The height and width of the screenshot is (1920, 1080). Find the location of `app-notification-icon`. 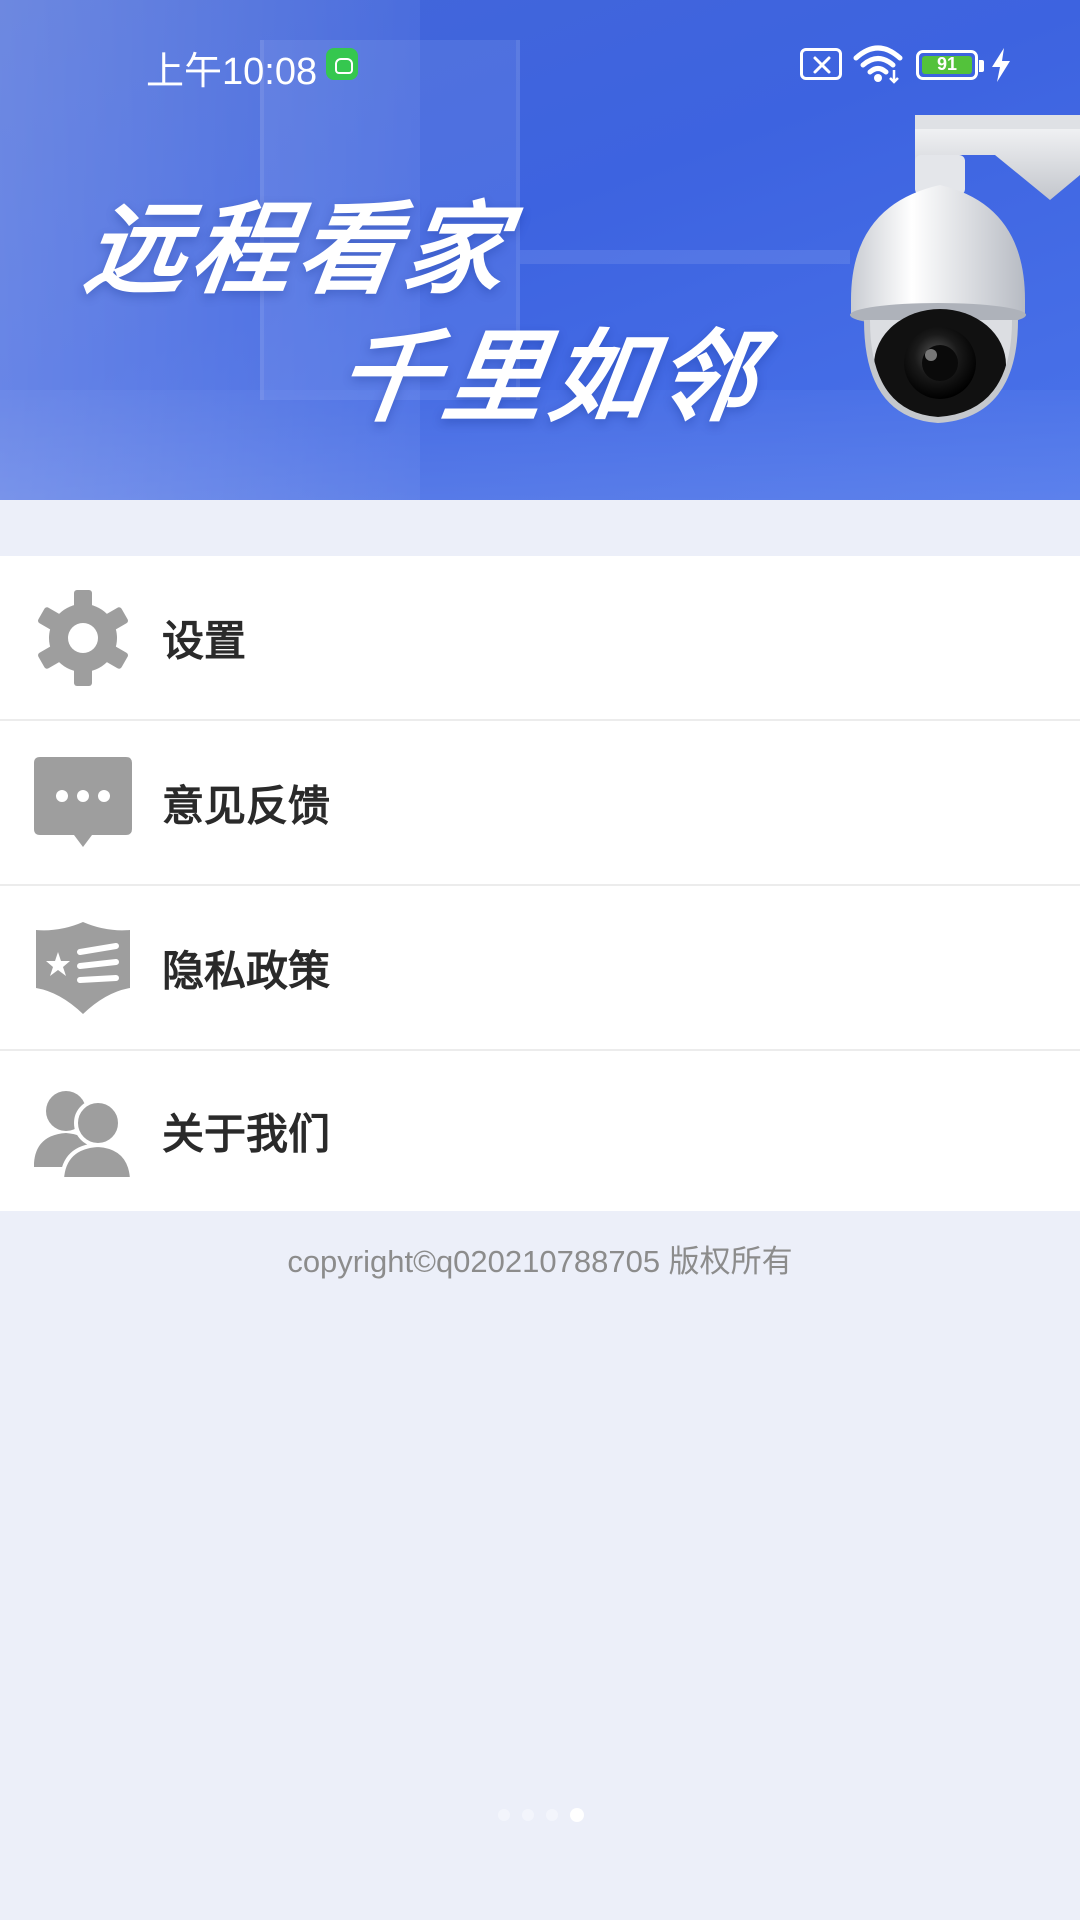

app-notification-icon is located at coordinates (342, 64).